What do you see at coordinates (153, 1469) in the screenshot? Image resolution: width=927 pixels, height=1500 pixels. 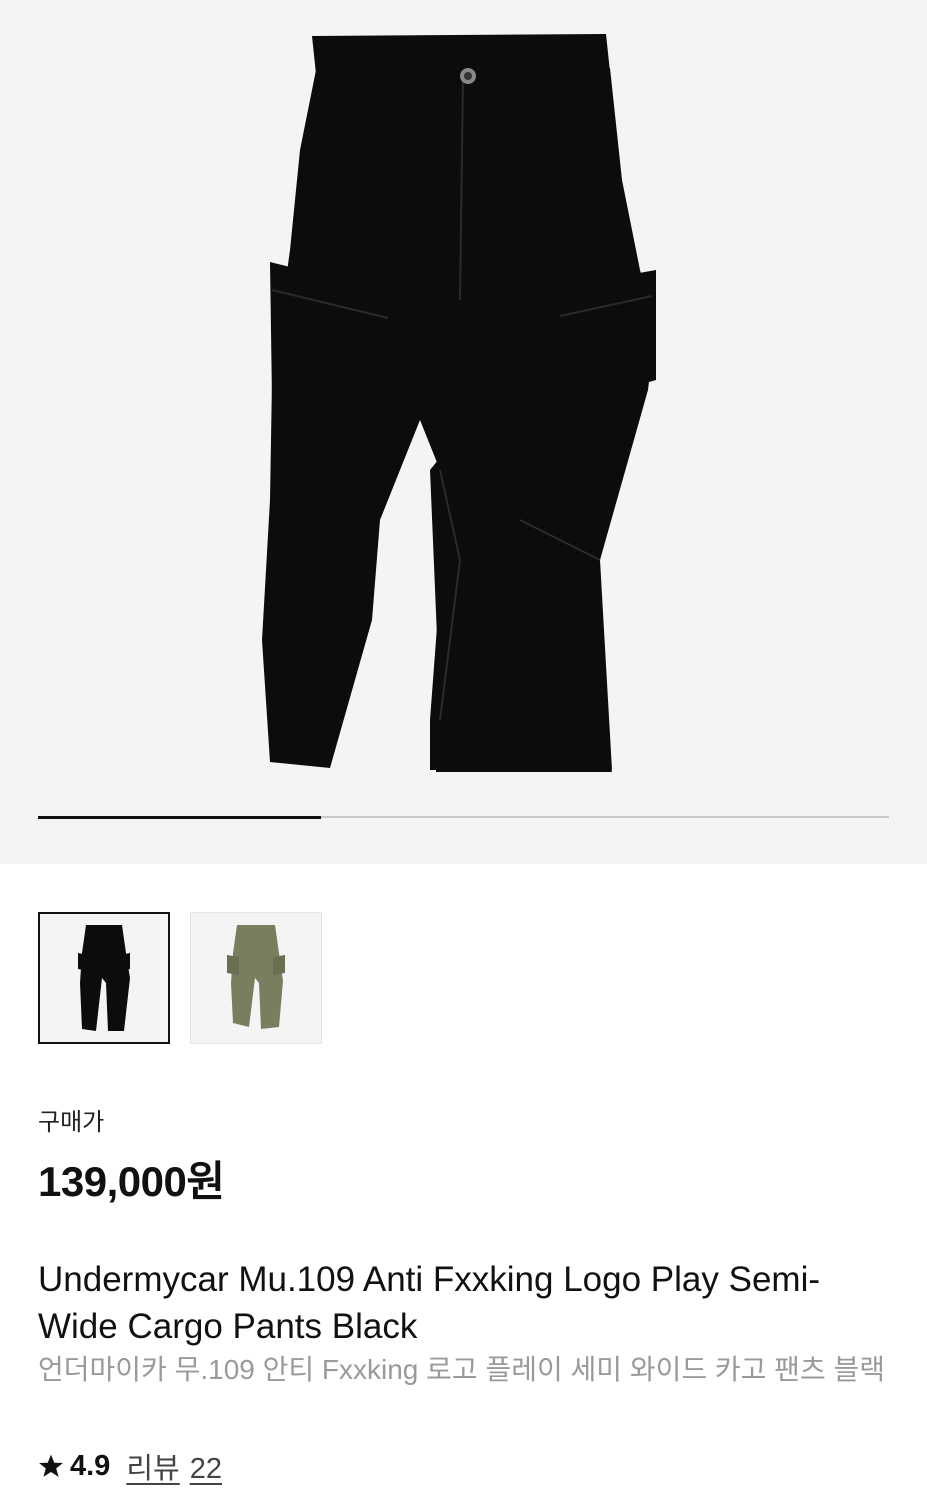 I see `review-label: 리뷰` at bounding box center [153, 1469].